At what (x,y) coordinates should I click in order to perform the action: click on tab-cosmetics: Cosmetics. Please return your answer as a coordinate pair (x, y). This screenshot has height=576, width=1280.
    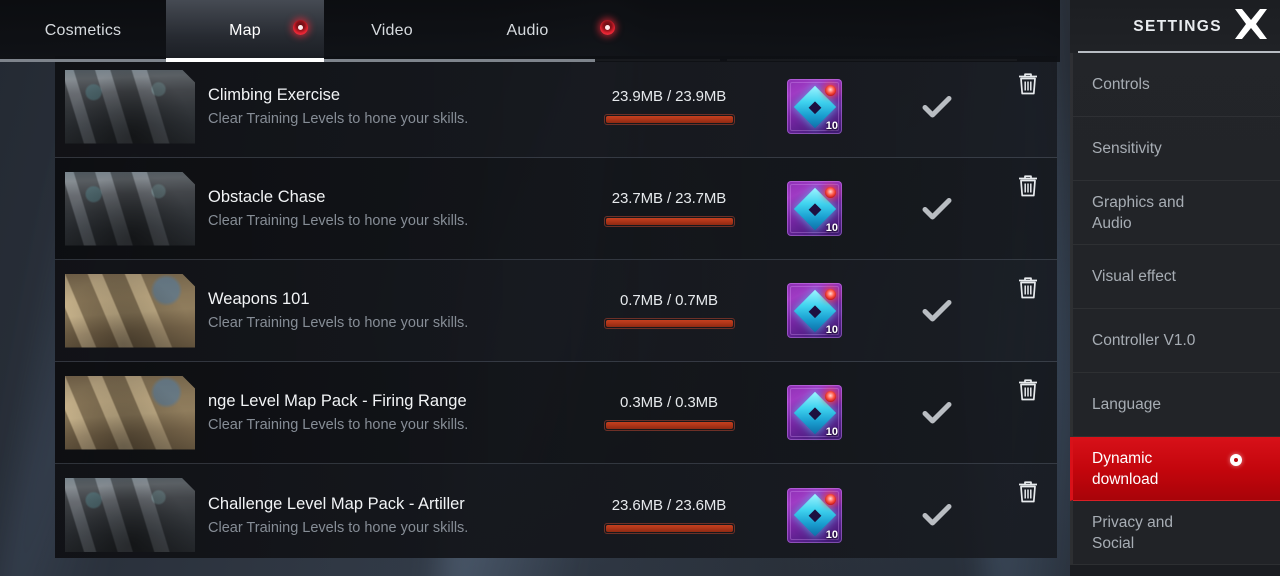
    Looking at the image, I should click on (83, 31).